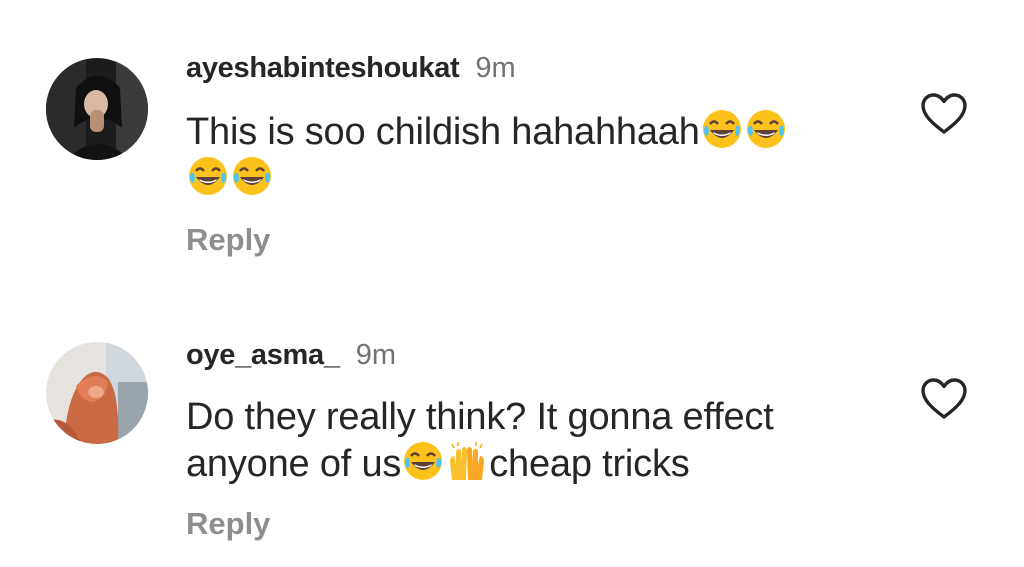 The height and width of the screenshot is (567, 1024). I want to click on comment-text-part: This is soo childish hahahhaah, so click(443, 132).